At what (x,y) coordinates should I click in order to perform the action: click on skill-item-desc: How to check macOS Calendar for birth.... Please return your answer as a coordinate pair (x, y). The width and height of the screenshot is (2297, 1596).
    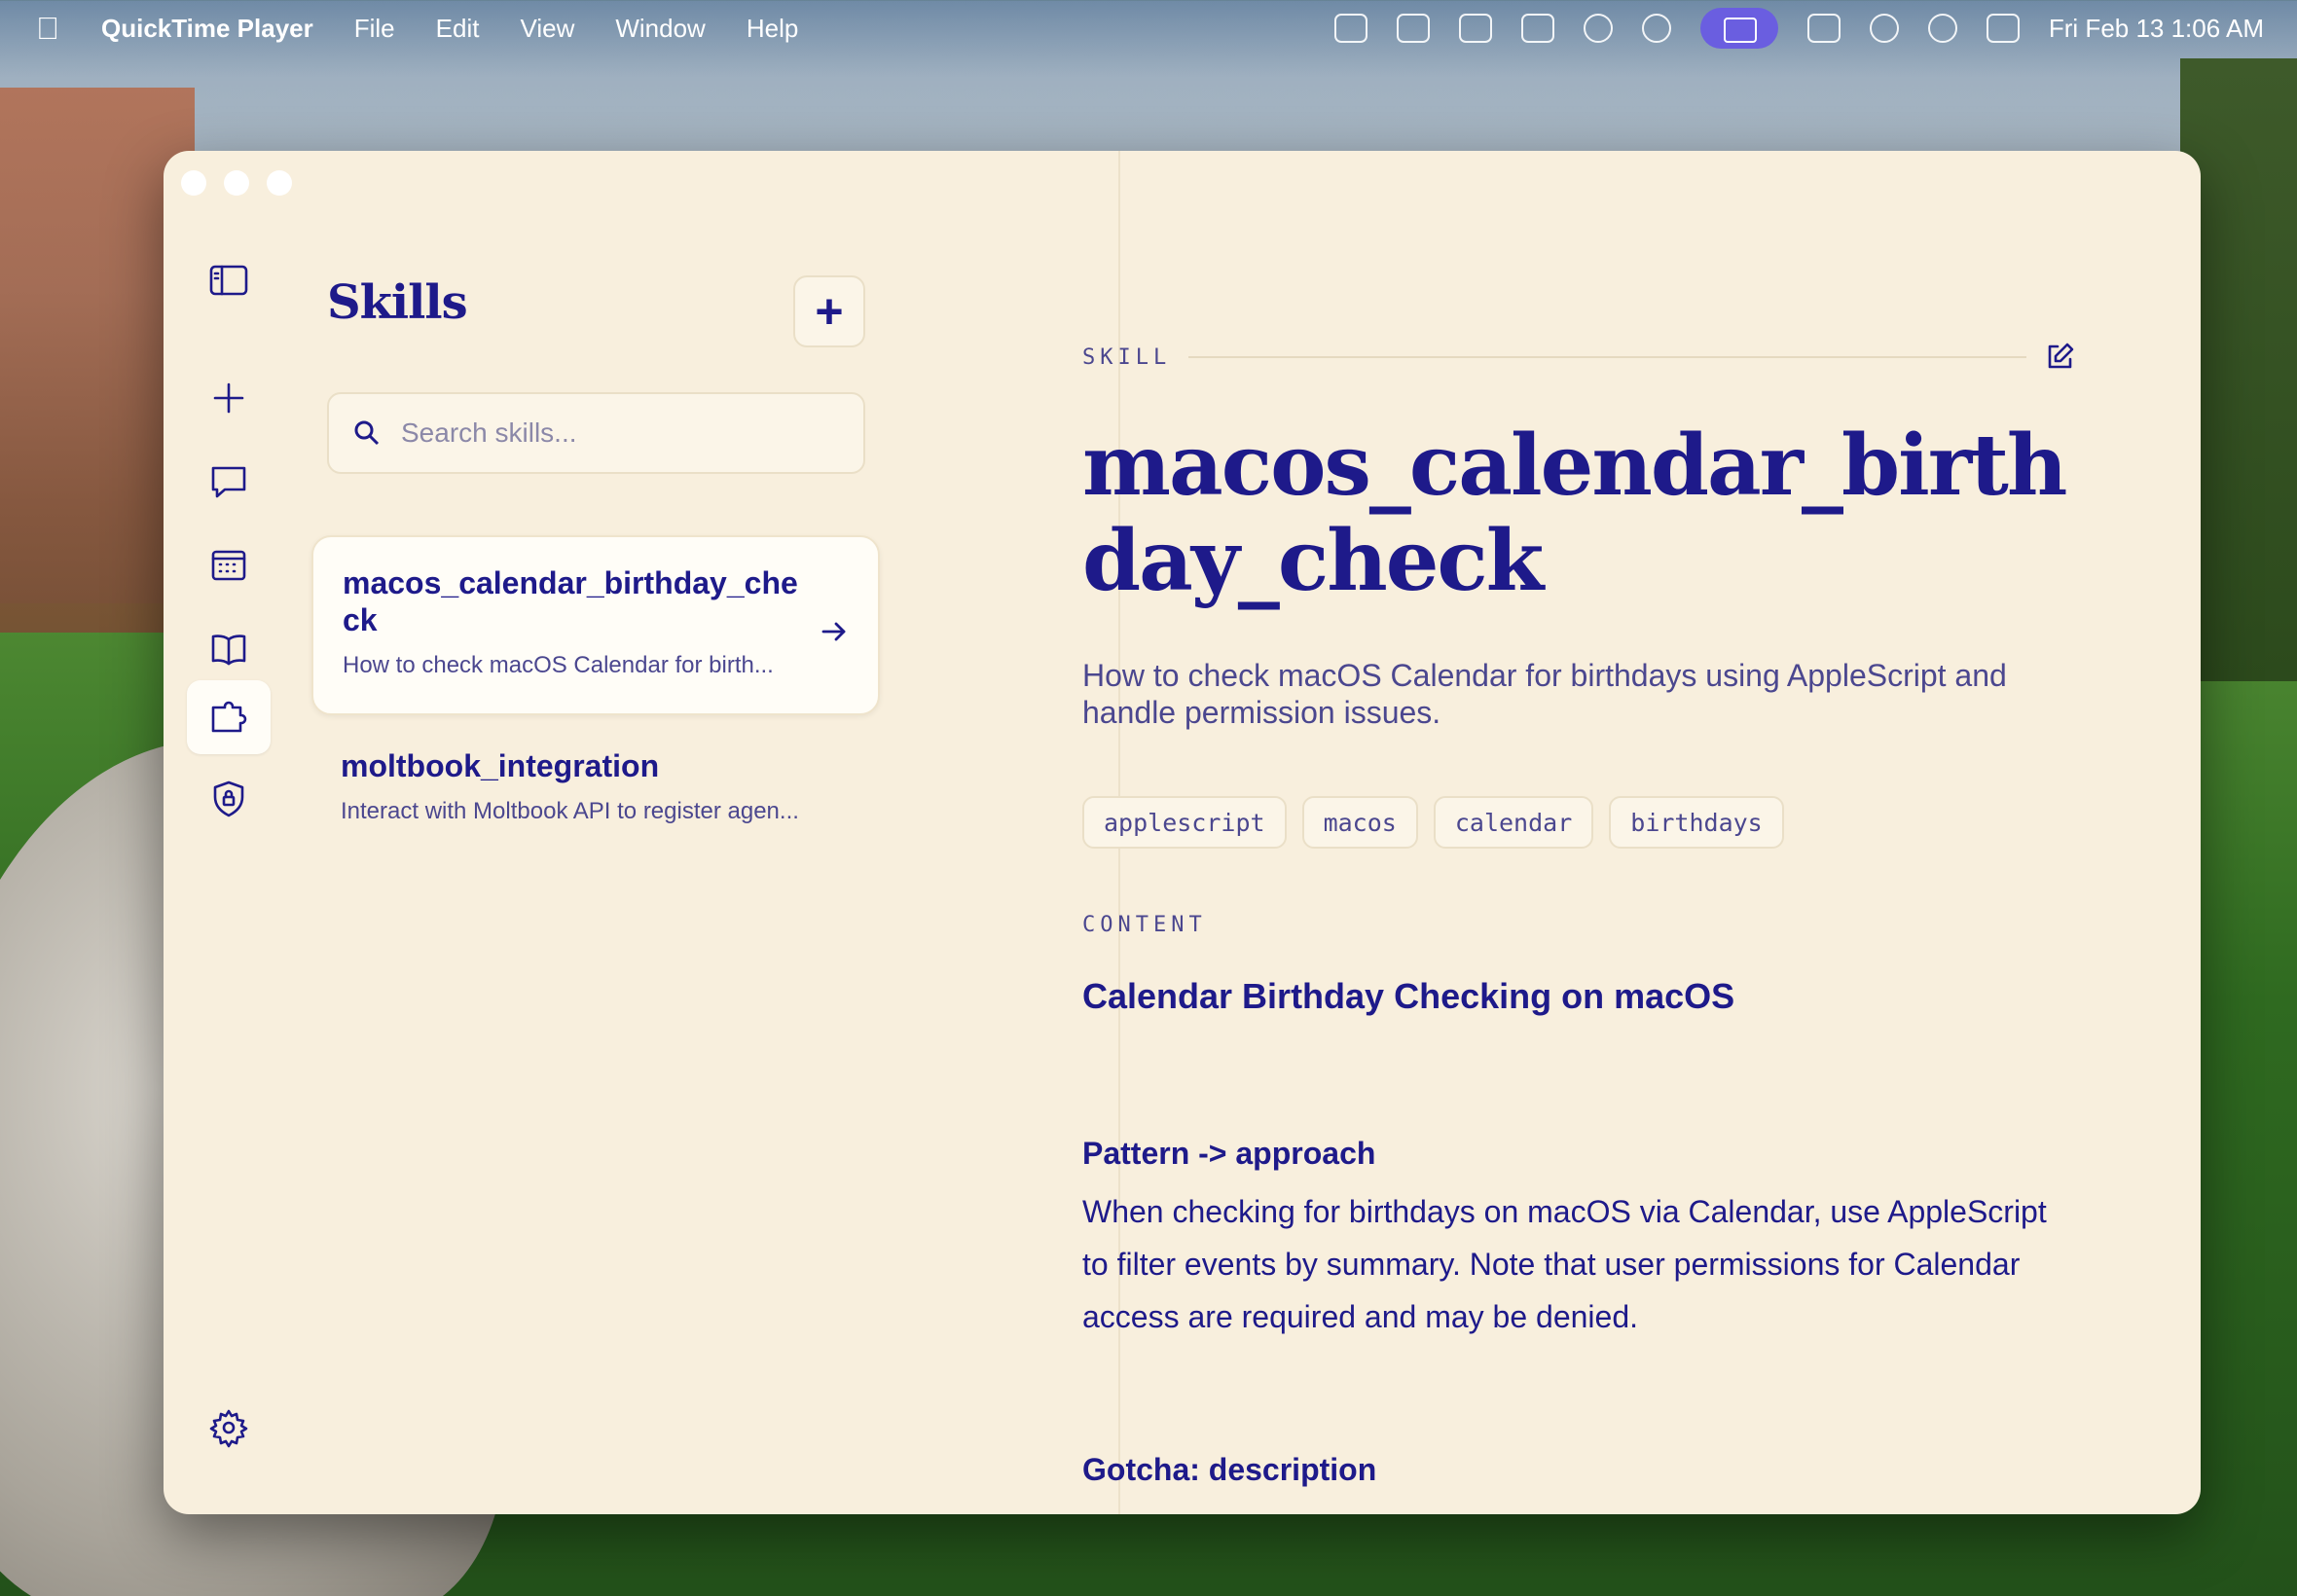
    Looking at the image, I should click on (558, 665).